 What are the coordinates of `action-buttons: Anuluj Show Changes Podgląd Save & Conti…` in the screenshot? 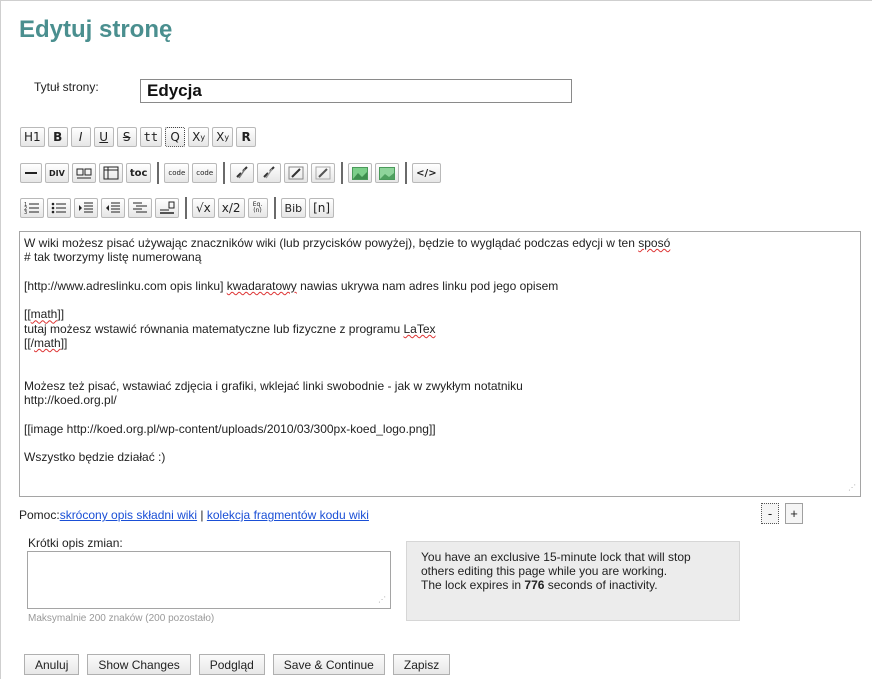 It's located at (241, 664).